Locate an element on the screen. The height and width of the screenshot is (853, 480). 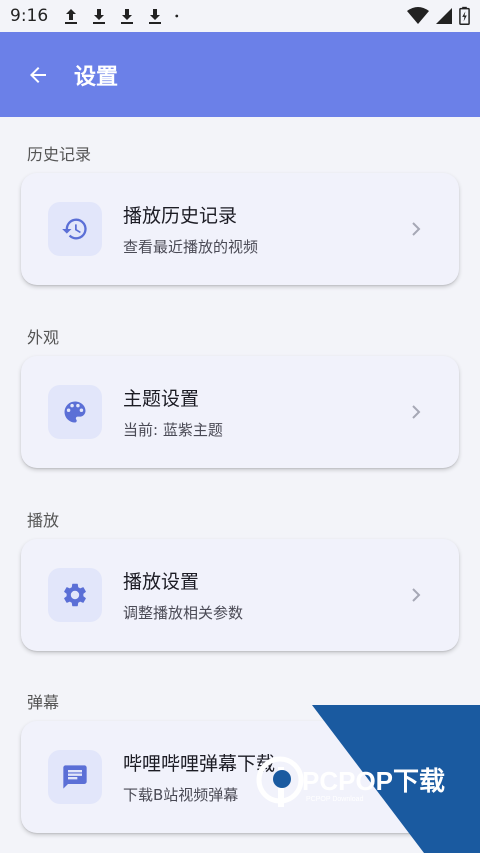
card-theme-settings: 主题设置 当前: 蓝紫主题 is located at coordinates (240, 412).